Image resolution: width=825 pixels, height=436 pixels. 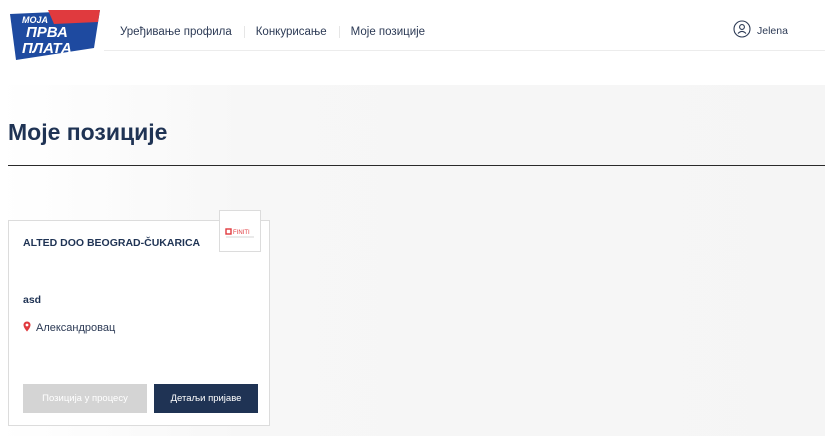 I want to click on user-name: Jelena, so click(x=772, y=31).